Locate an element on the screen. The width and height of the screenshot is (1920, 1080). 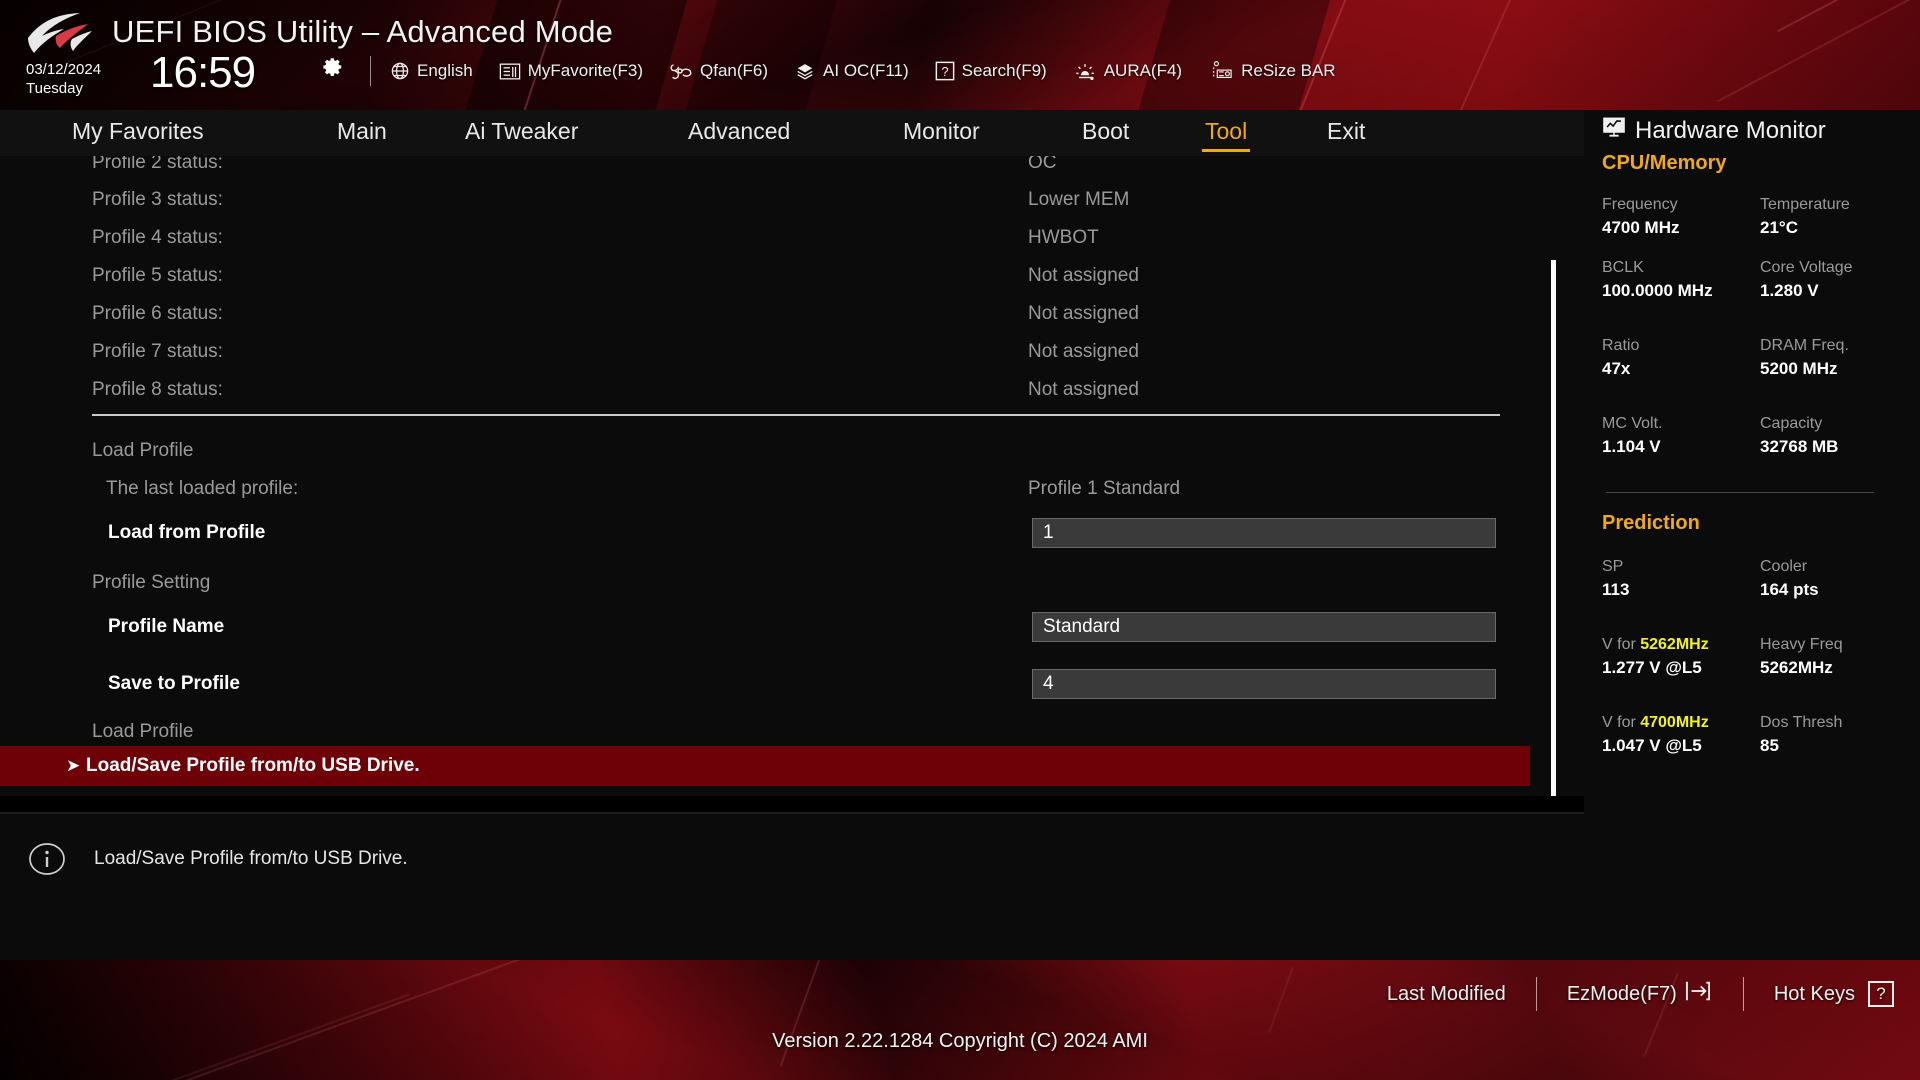
qfan-button: Qfan(F6) is located at coordinates (718, 71).